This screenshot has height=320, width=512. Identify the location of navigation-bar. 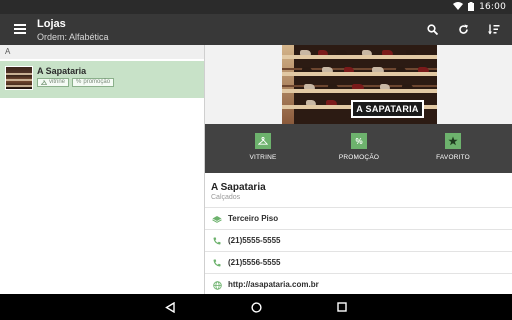
(256, 307).